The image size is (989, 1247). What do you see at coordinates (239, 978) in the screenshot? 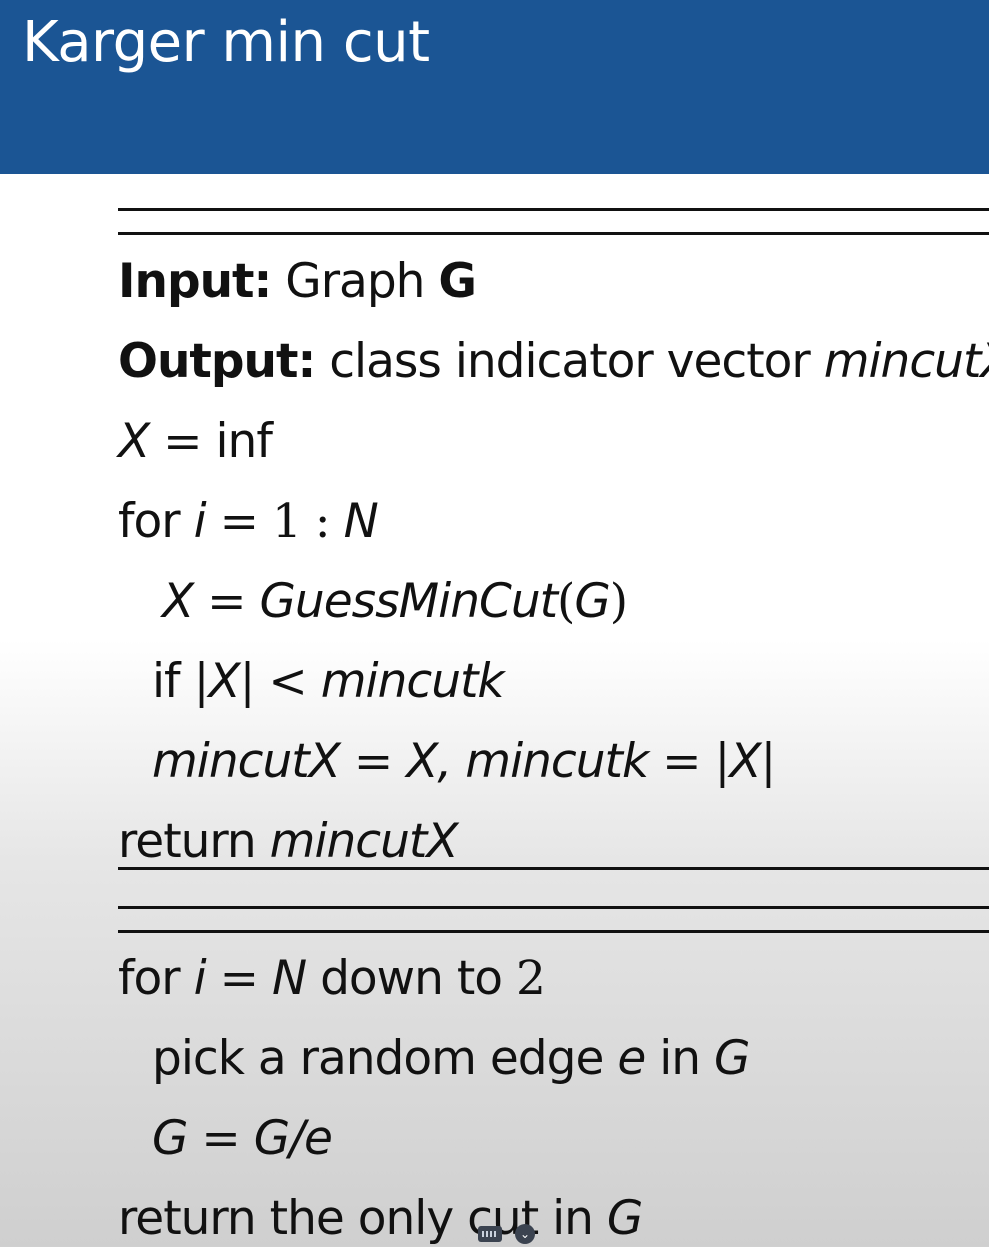
I see `for2-eq: =` at bounding box center [239, 978].